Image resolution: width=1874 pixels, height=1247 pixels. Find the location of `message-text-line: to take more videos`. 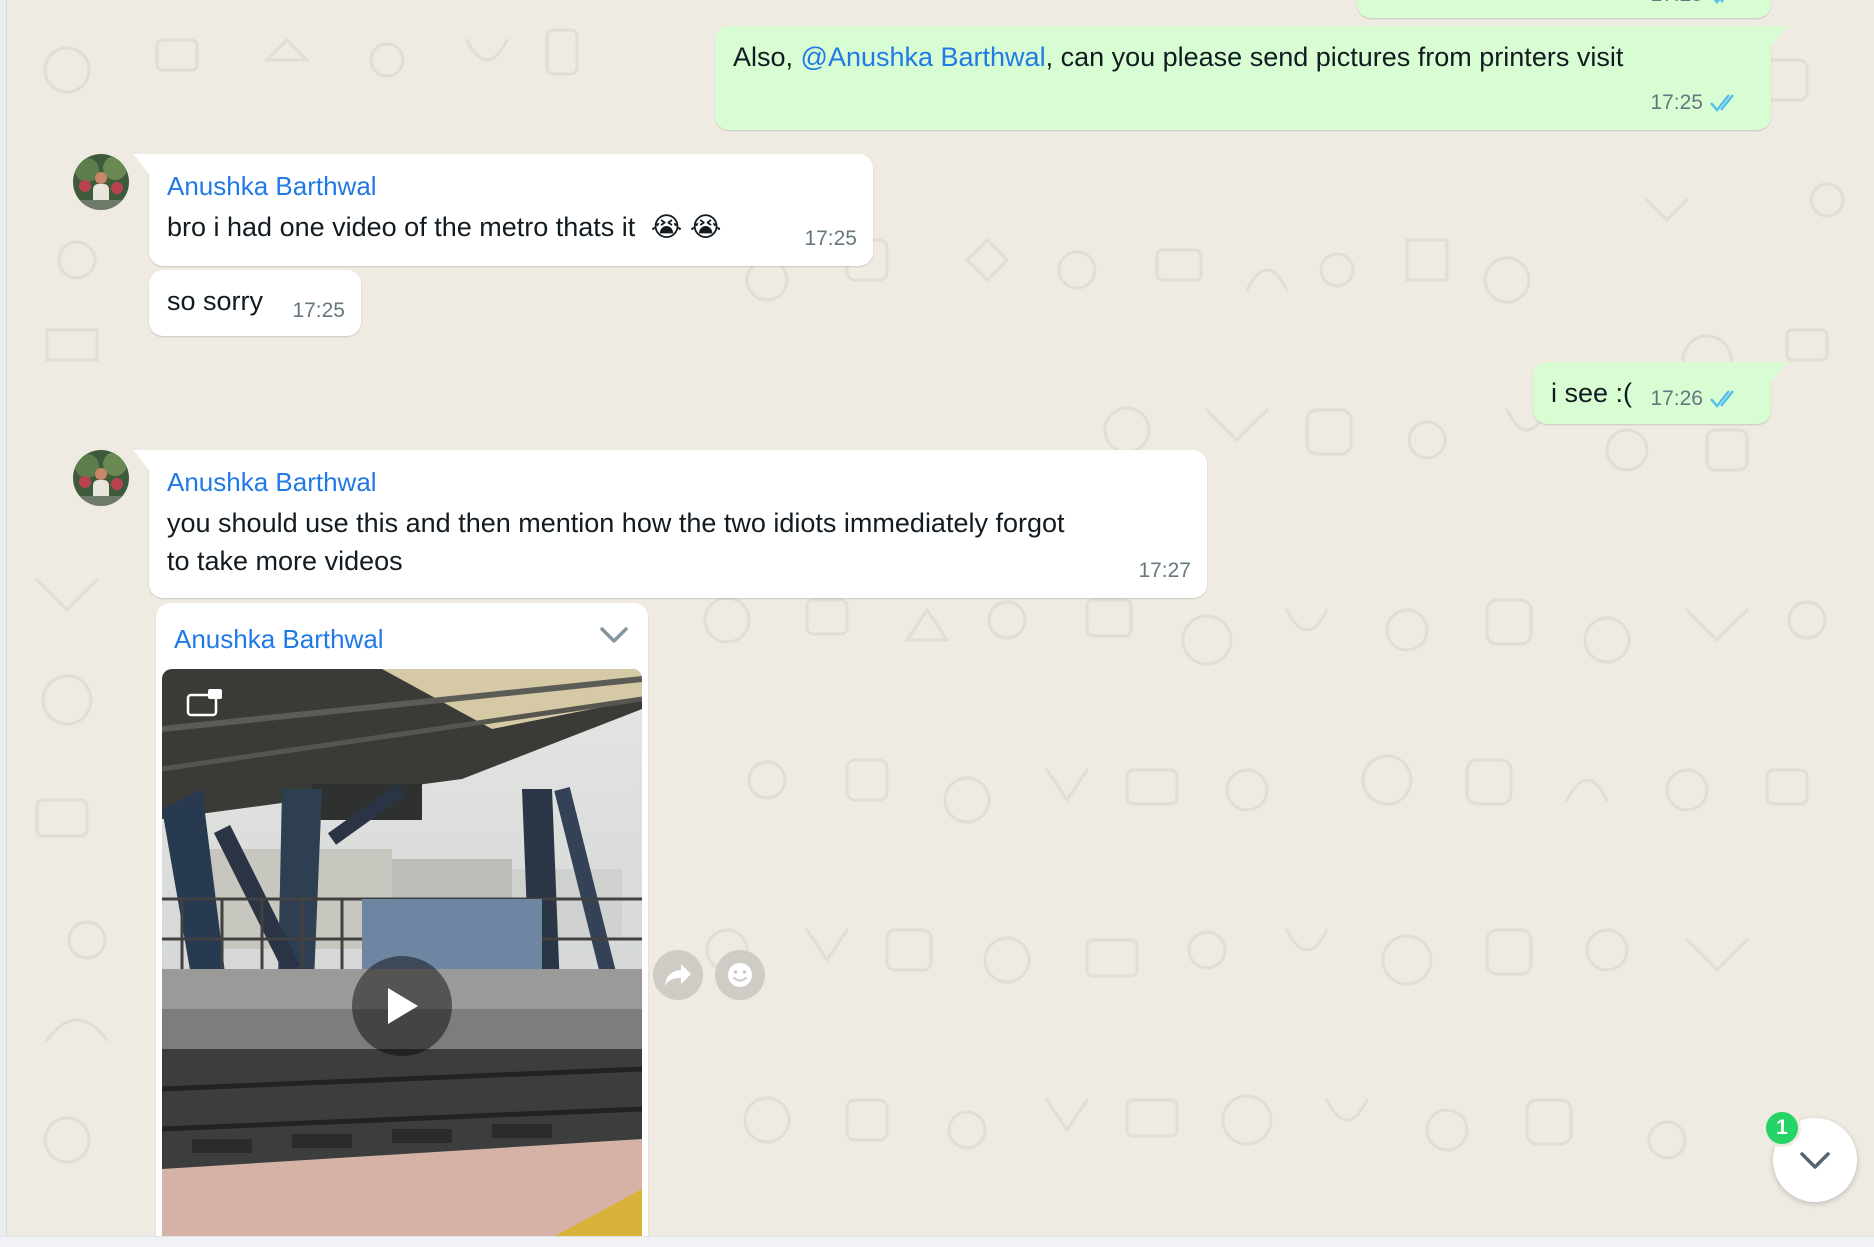

message-text-line: to take more videos is located at coordinates (285, 561).